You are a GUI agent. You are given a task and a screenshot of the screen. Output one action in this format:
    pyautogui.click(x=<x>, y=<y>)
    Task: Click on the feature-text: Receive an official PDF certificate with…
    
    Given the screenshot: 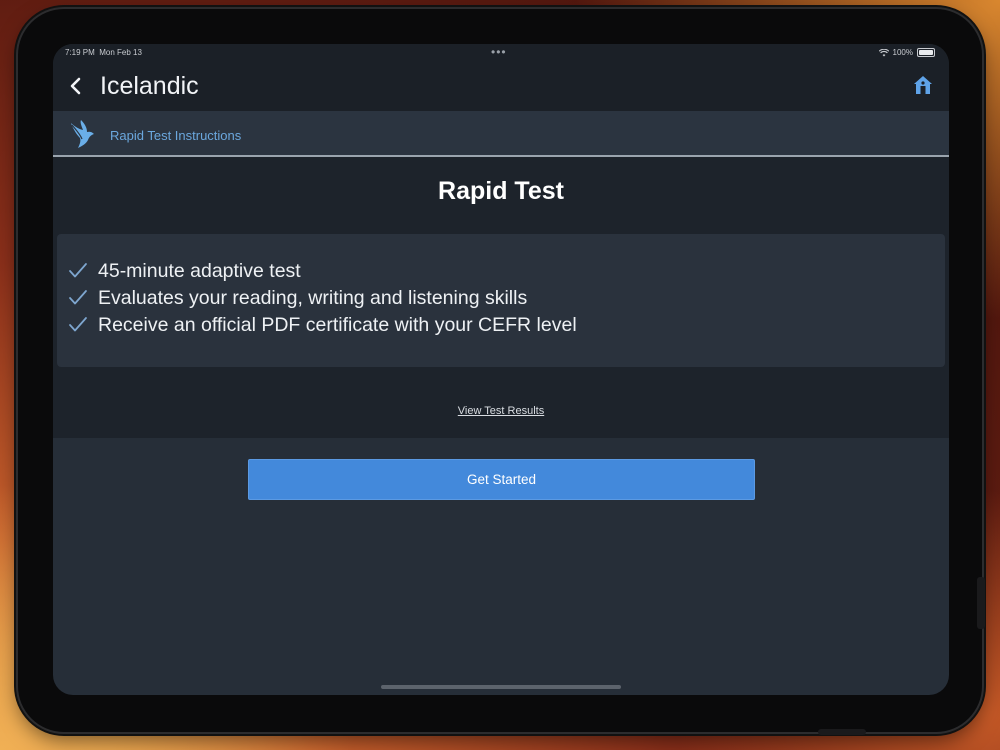 What is the action you would take?
    pyautogui.click(x=337, y=324)
    